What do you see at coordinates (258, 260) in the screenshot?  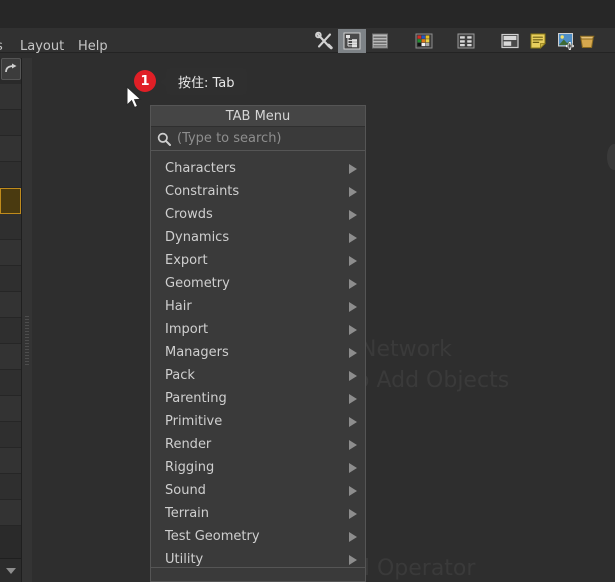 I see `tab-menu-item: Export` at bounding box center [258, 260].